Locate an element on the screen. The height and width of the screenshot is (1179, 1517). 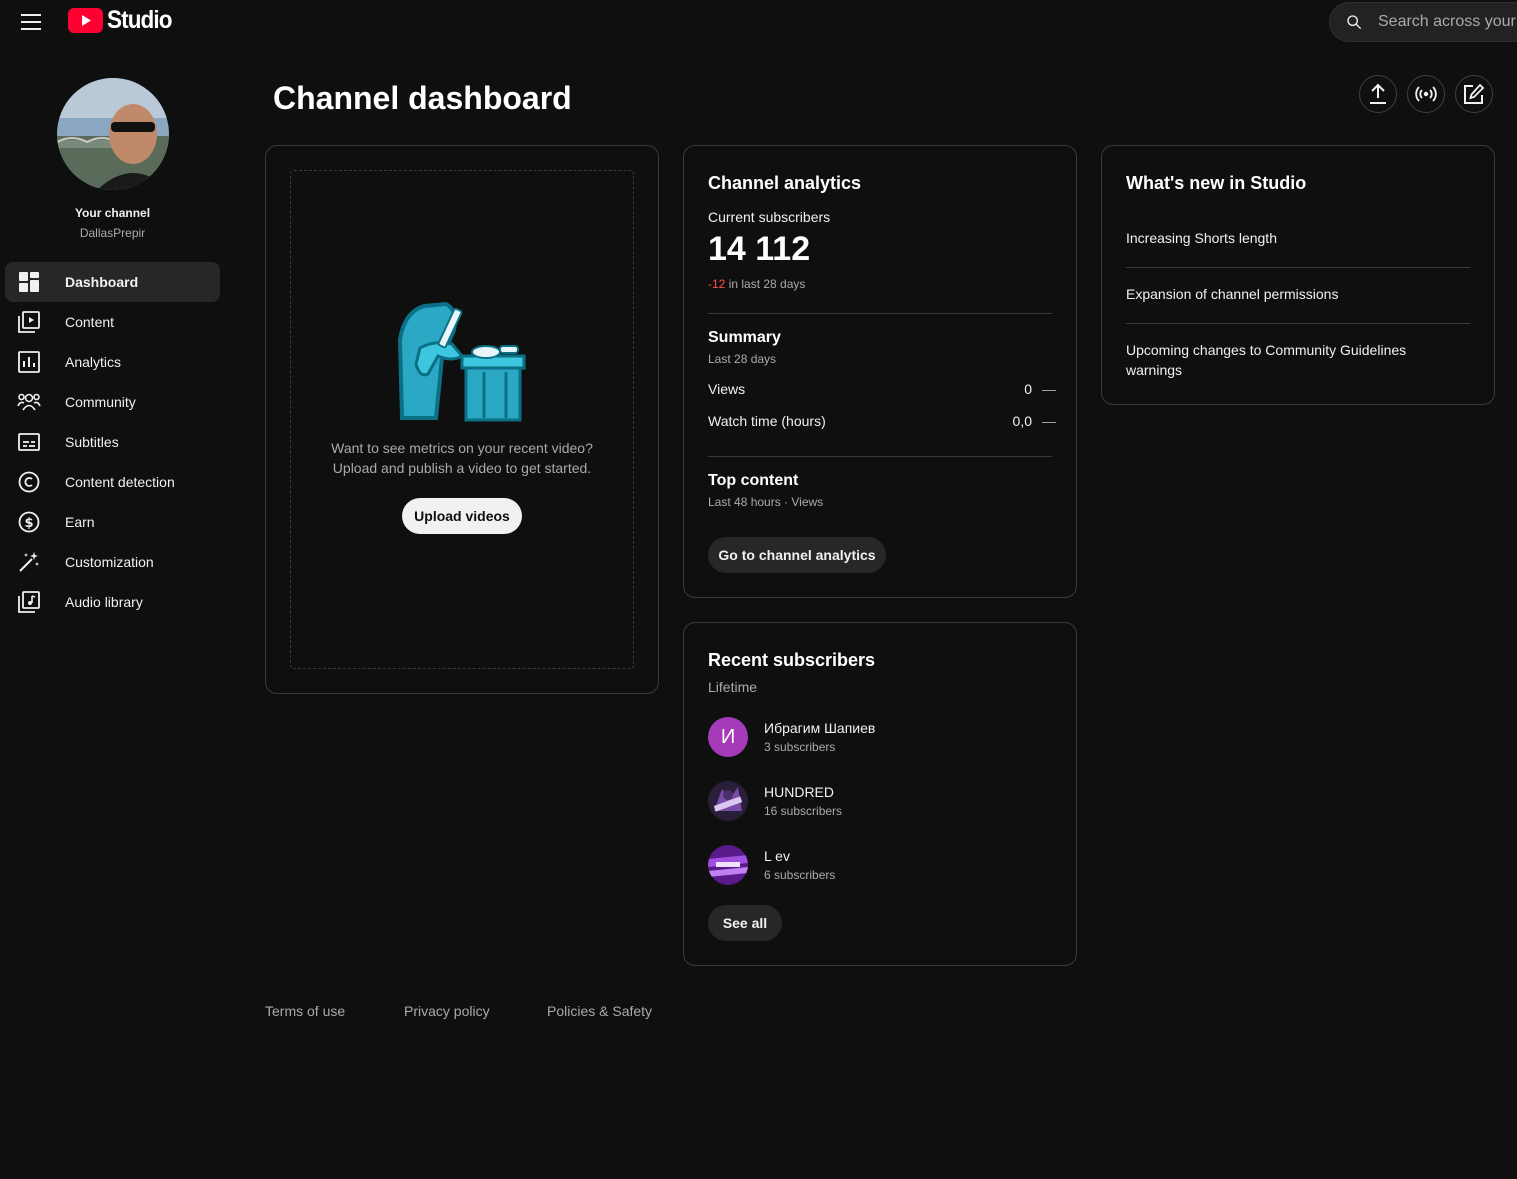
search-input is located at coordinates (1447, 22).